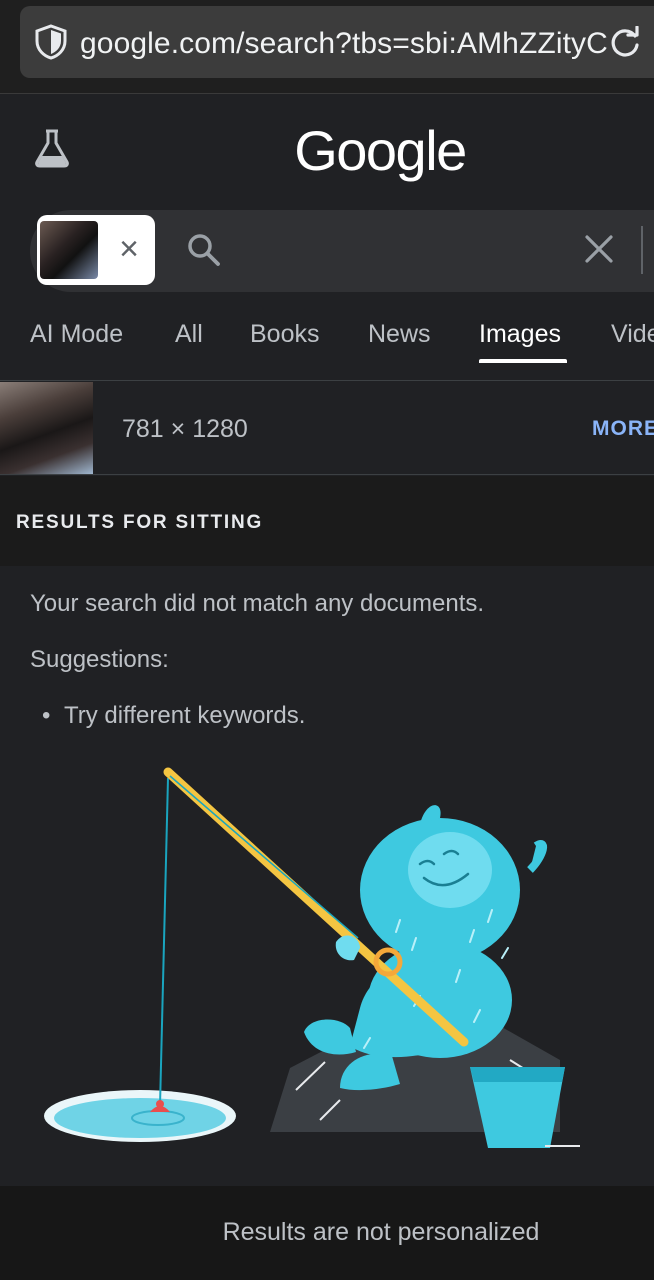  I want to click on search-icon, so click(204, 250).